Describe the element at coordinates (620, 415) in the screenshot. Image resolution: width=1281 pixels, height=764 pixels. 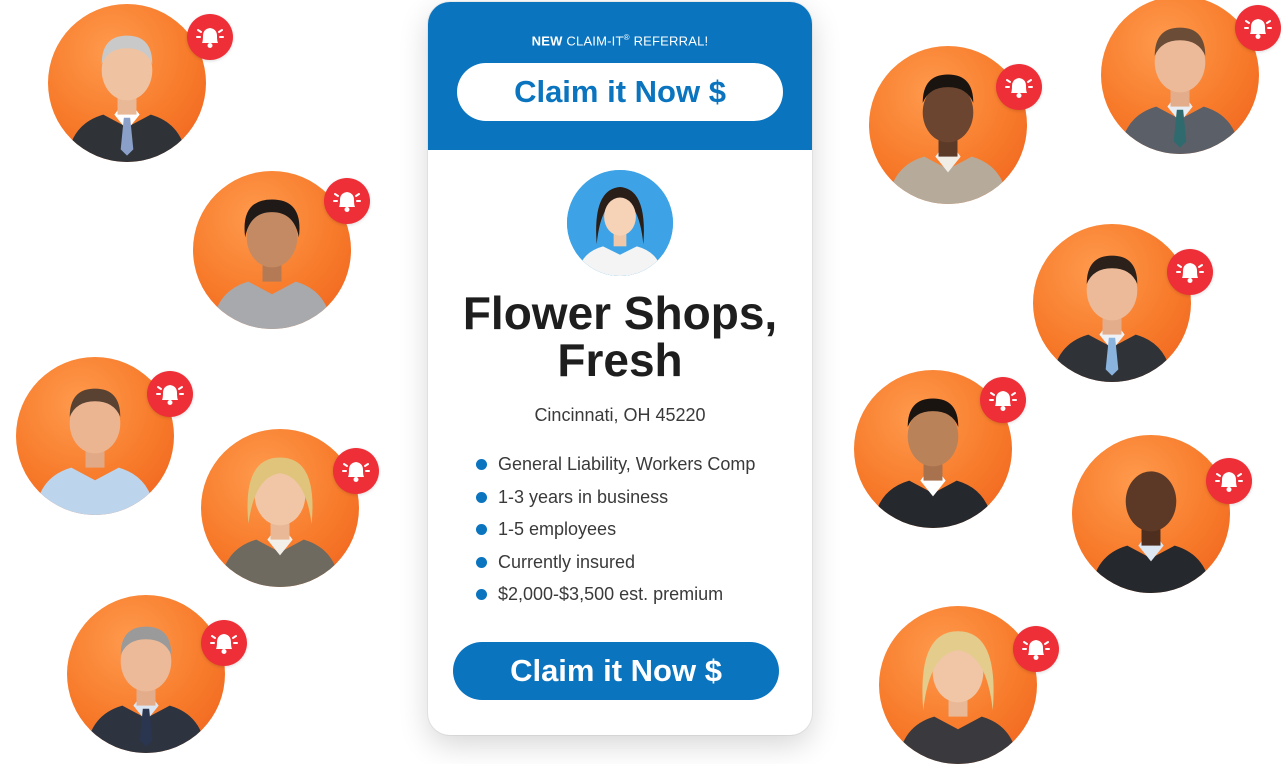
I see `listing-location: Cincinnati, OH 45220` at that location.